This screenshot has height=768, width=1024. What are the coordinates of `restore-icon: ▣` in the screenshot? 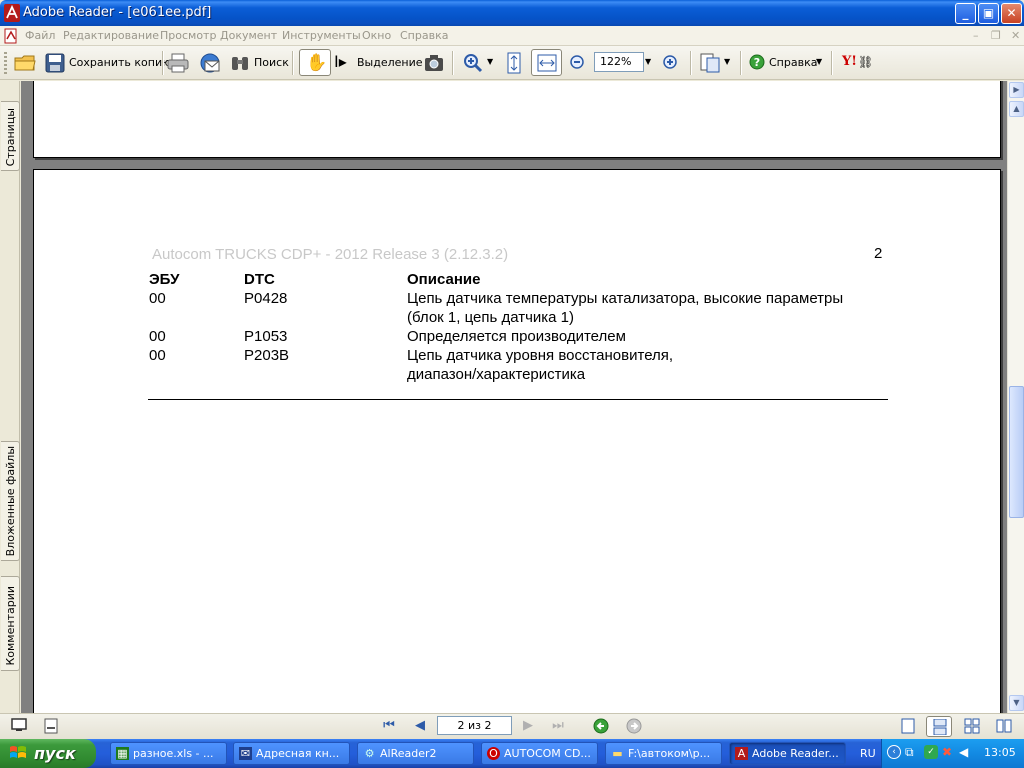 It's located at (988, 13).